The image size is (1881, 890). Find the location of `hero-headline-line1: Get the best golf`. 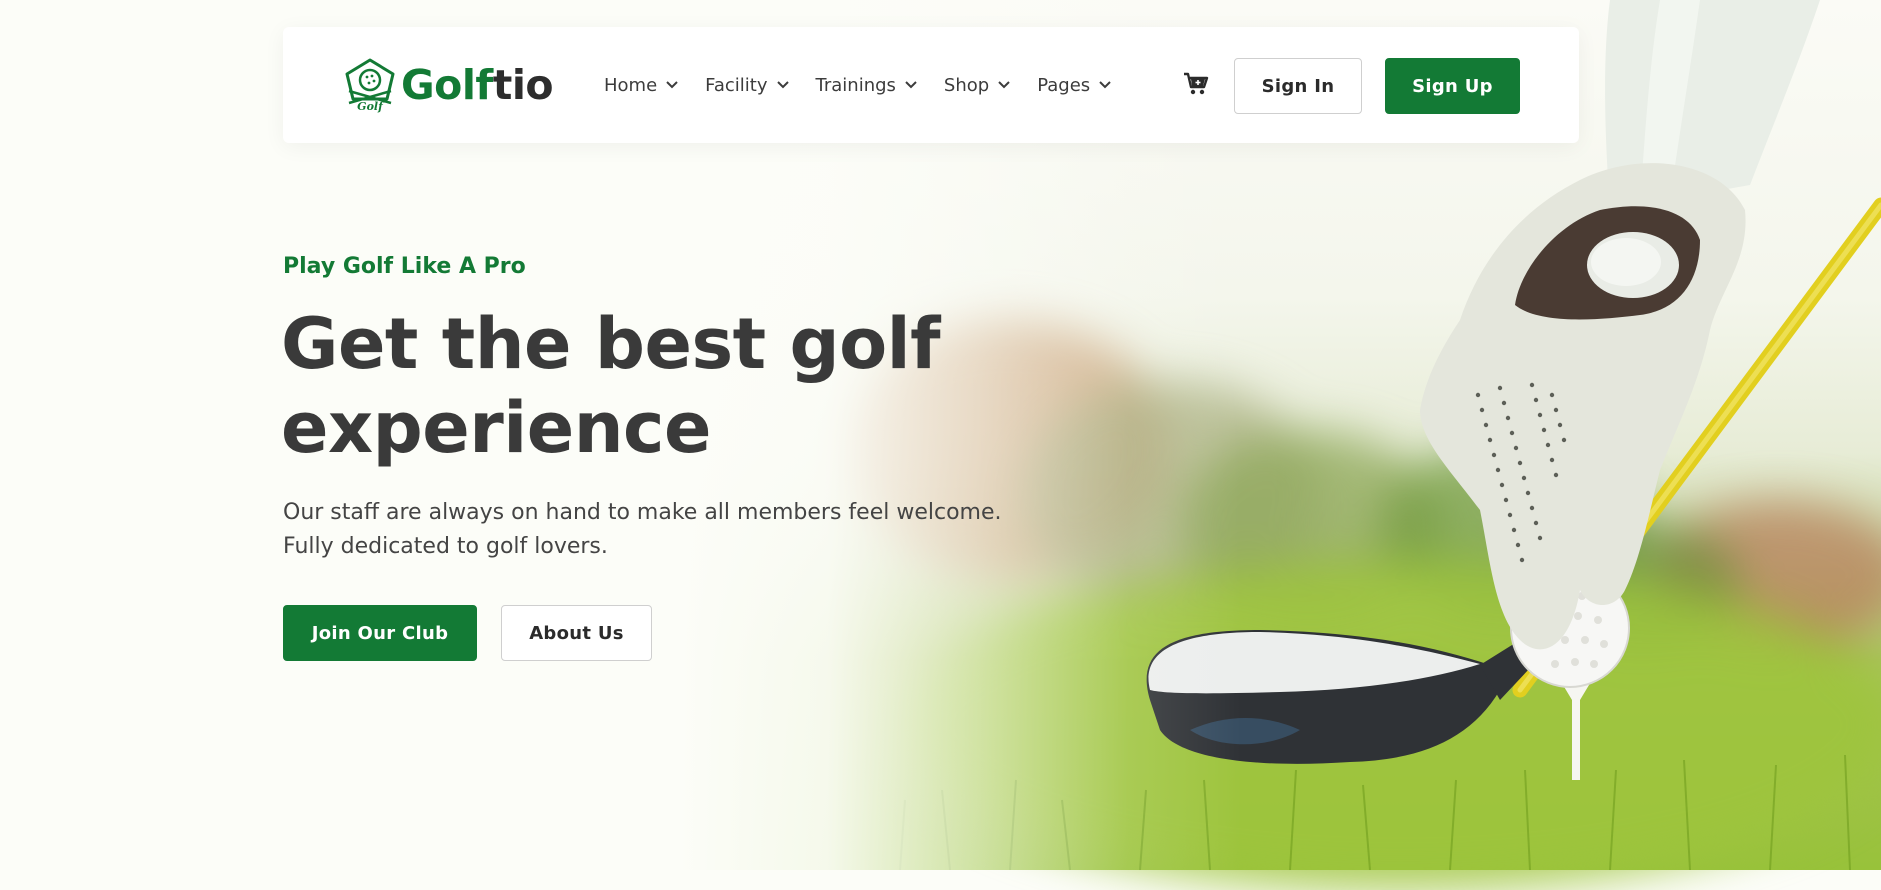

hero-headline-line1: Get the best golf is located at coordinates (611, 344).